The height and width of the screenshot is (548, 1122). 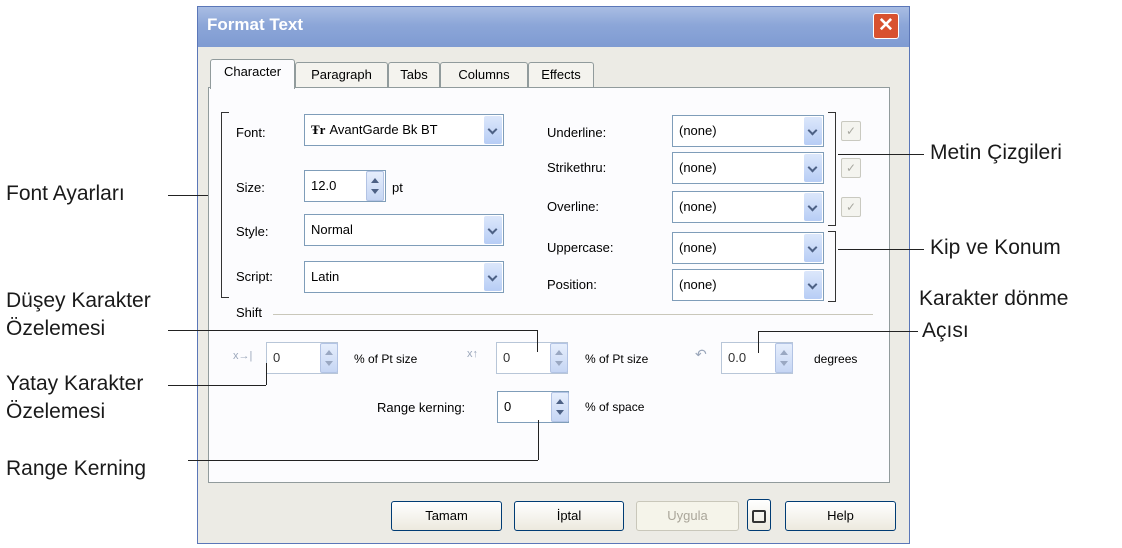 What do you see at coordinates (225, 205) in the screenshot?
I see `font-group-bracket` at bounding box center [225, 205].